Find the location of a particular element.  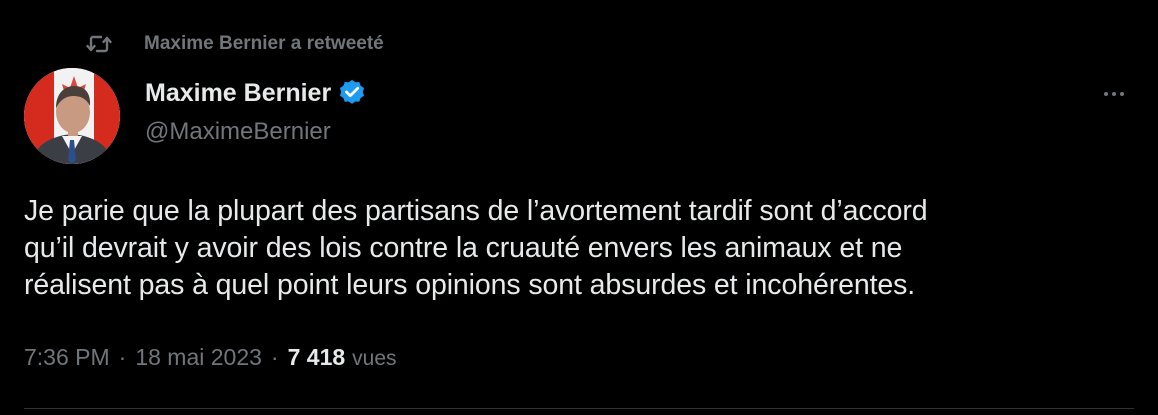

more-options-icon is located at coordinates (1114, 94).